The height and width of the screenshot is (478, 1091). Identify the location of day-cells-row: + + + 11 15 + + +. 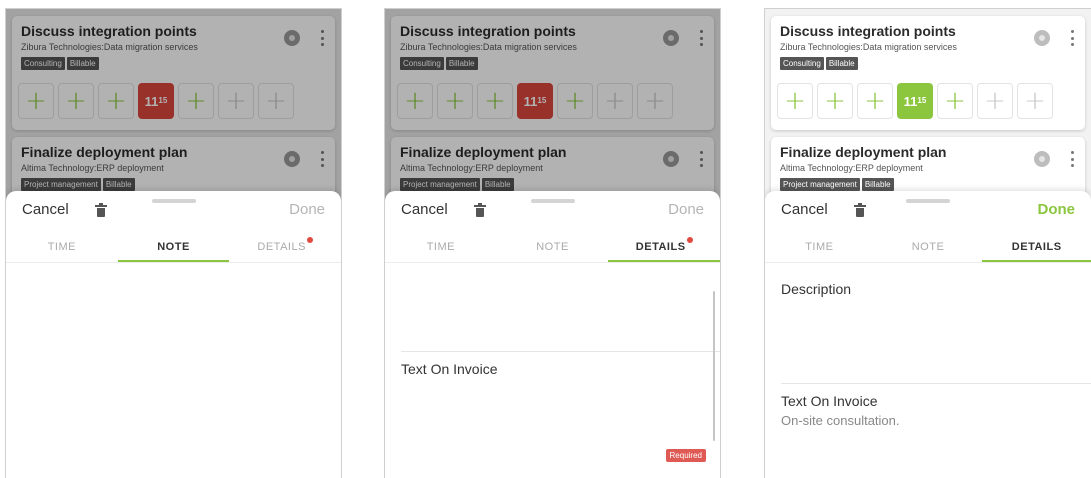
(928, 101).